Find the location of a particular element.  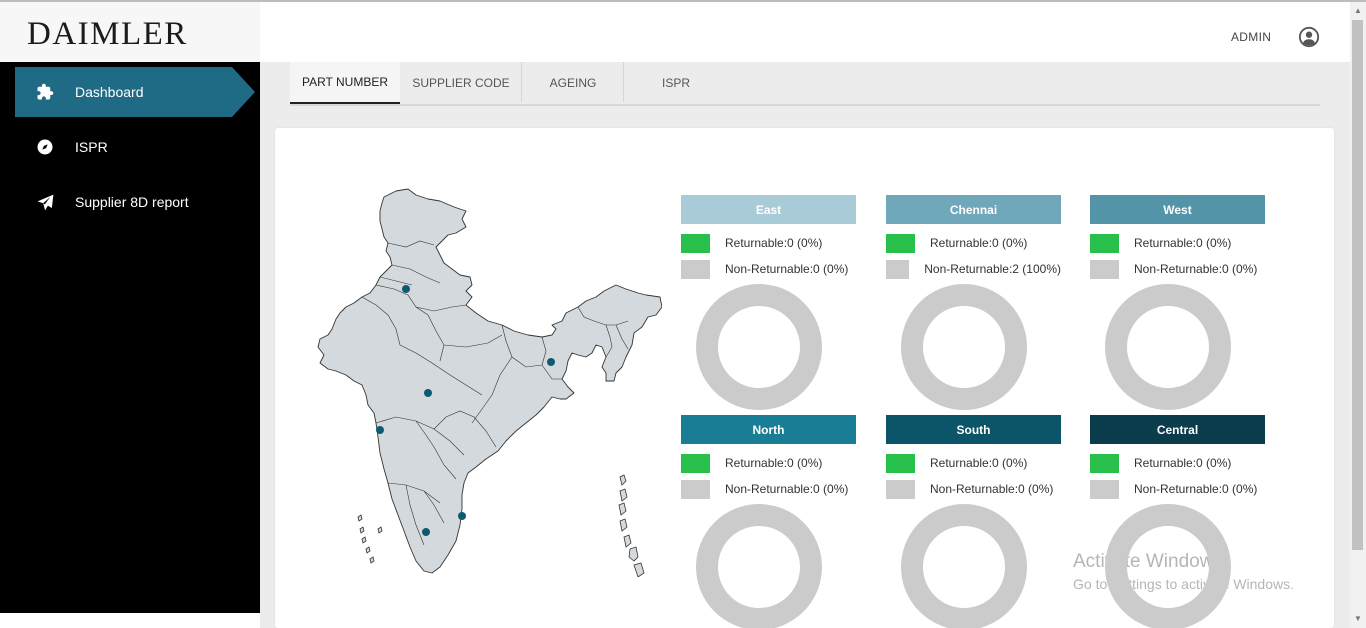

donut-chart-east is located at coordinates (759, 347).